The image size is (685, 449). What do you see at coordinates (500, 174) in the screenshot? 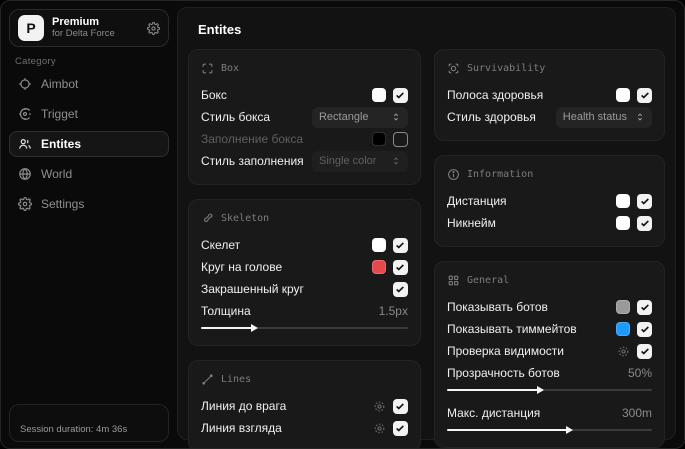
I see `card-header-label: Information` at bounding box center [500, 174].